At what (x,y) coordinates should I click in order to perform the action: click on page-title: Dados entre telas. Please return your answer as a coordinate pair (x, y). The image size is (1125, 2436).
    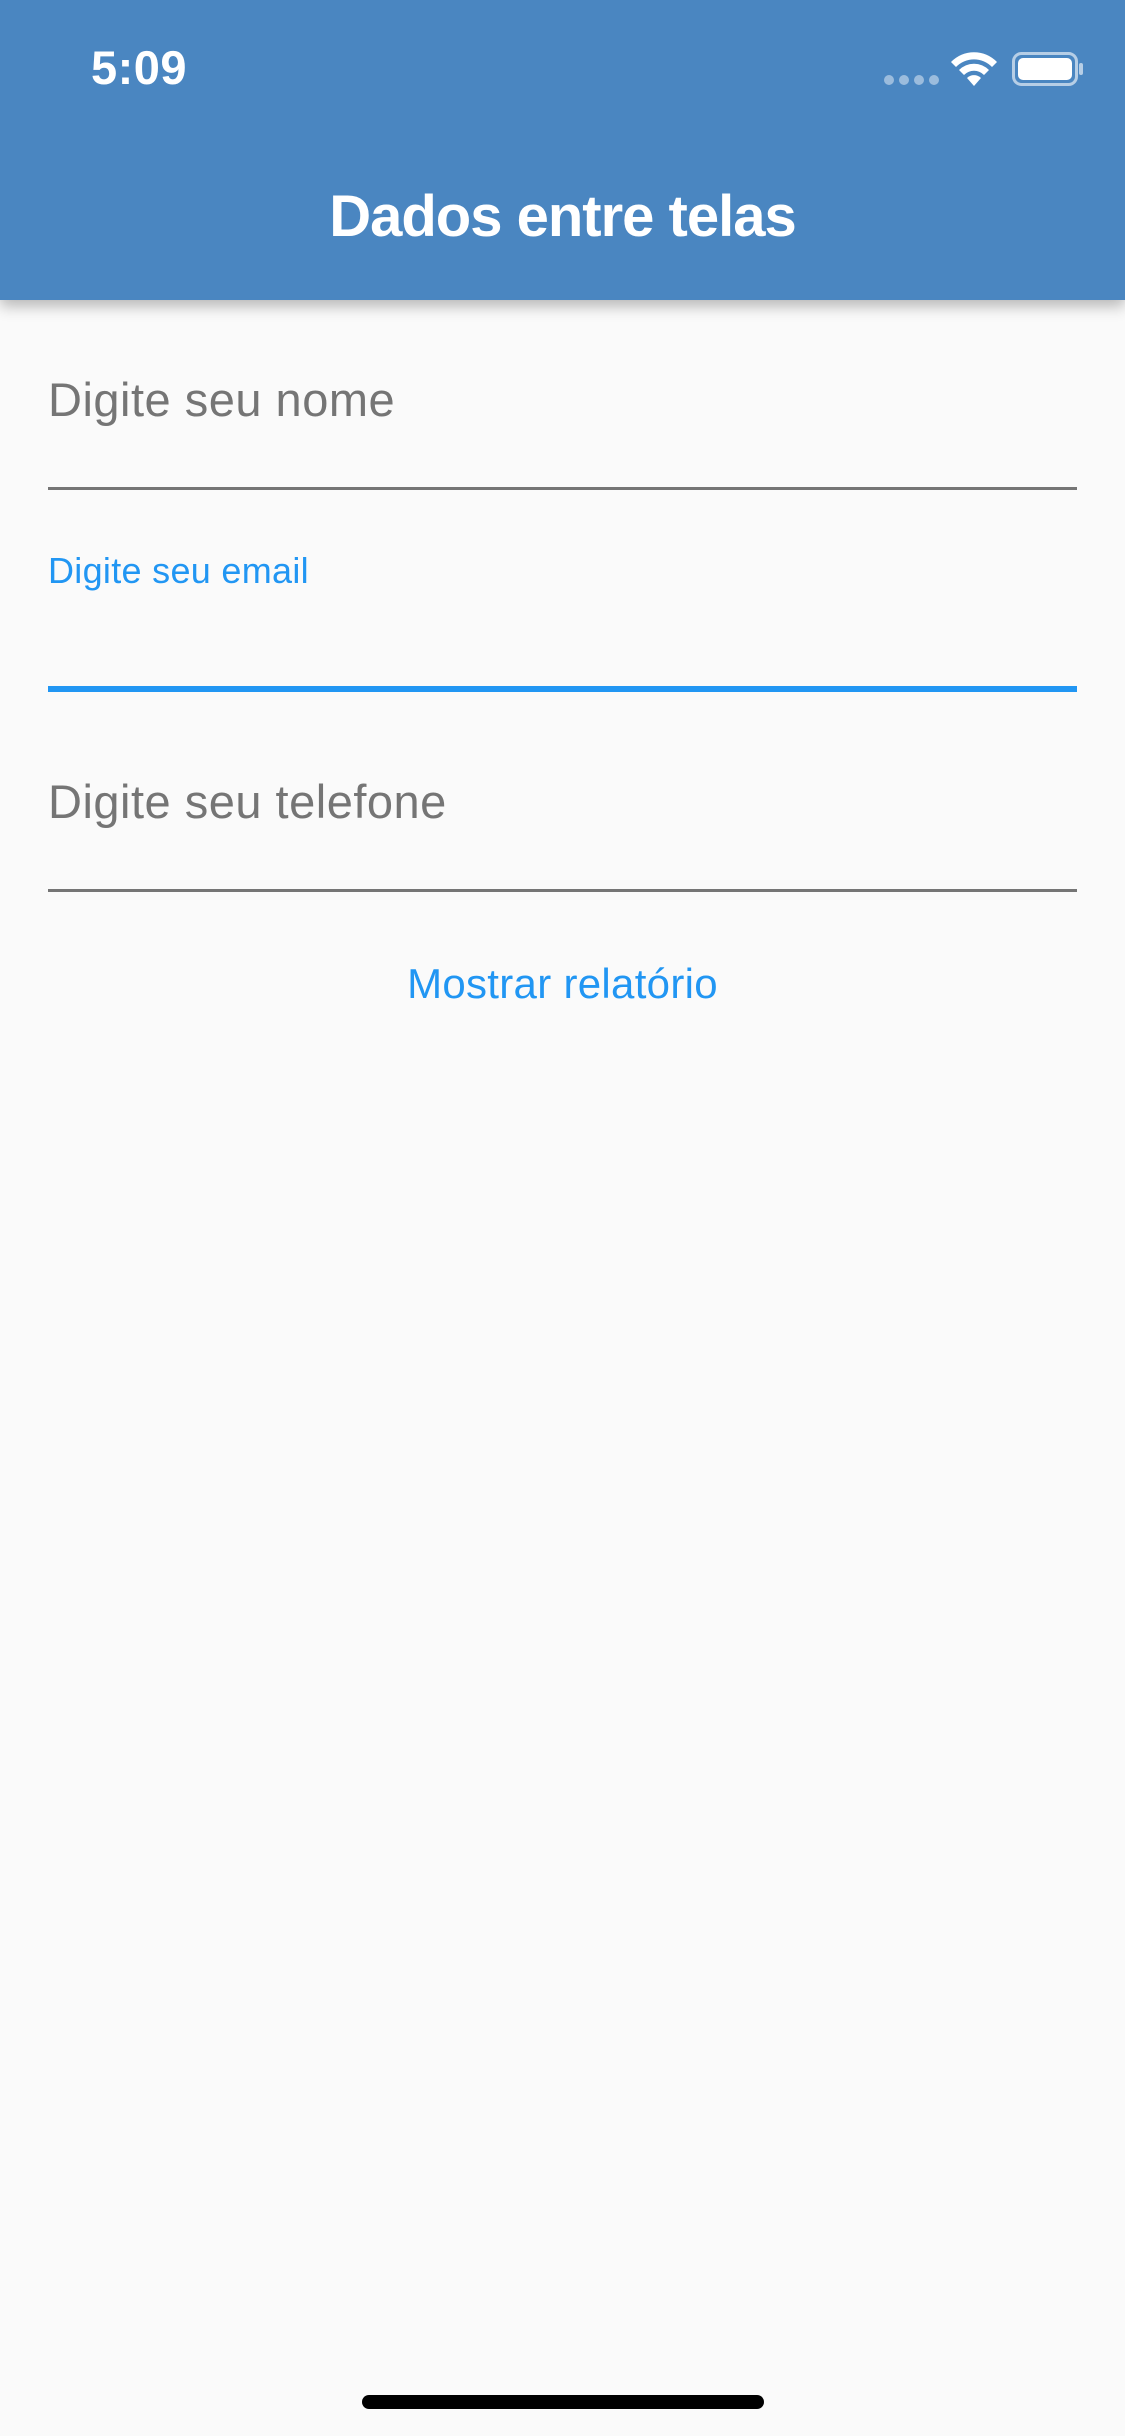
    Looking at the image, I should click on (563, 216).